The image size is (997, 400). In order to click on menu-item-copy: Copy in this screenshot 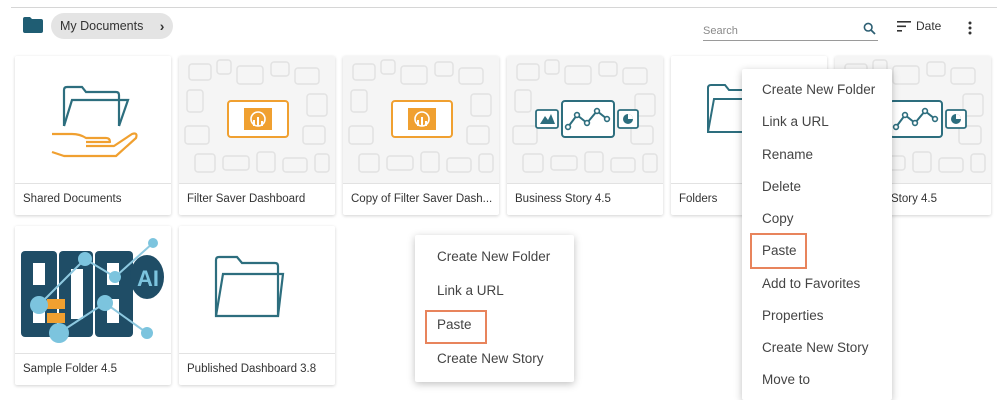, I will do `click(778, 218)`.